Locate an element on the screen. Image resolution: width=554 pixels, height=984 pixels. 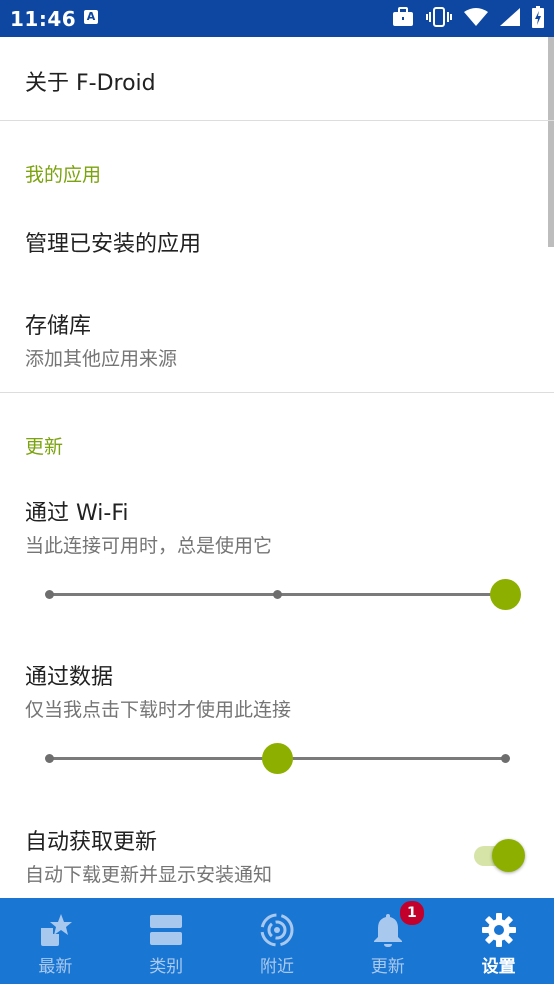
auto-fetch-switch is located at coordinates (500, 854).